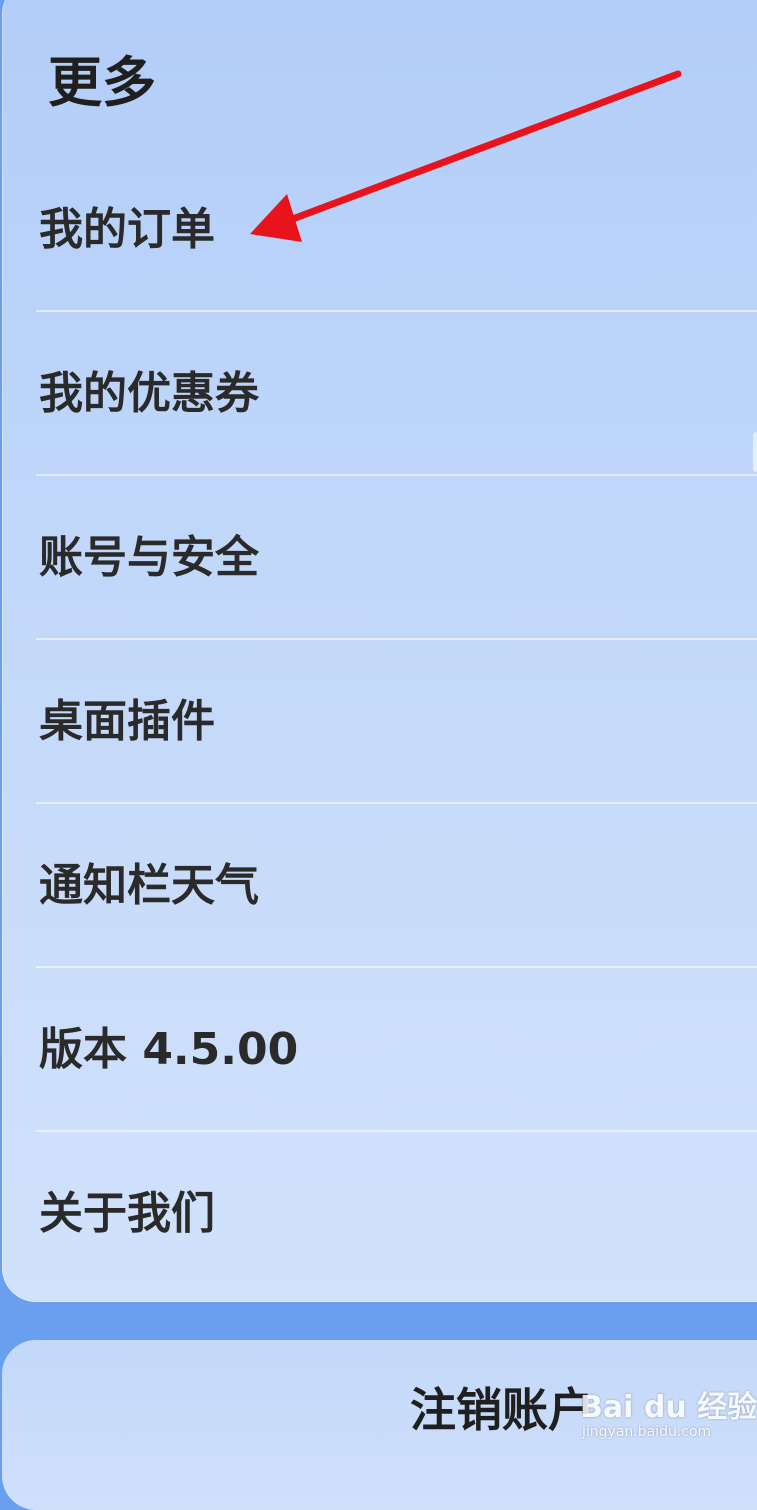 This screenshot has height=1510, width=757. I want to click on menu-item-notification-weather: 通知栏天气, so click(396, 886).